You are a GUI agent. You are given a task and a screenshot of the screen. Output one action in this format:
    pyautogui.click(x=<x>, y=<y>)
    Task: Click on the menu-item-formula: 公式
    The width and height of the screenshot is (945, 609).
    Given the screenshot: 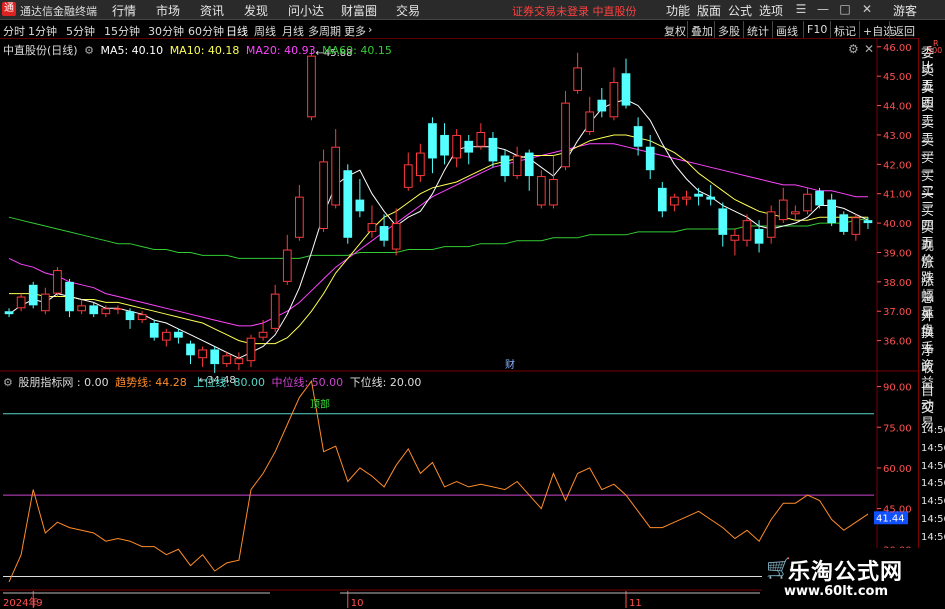 What is the action you would take?
    pyautogui.click(x=740, y=10)
    